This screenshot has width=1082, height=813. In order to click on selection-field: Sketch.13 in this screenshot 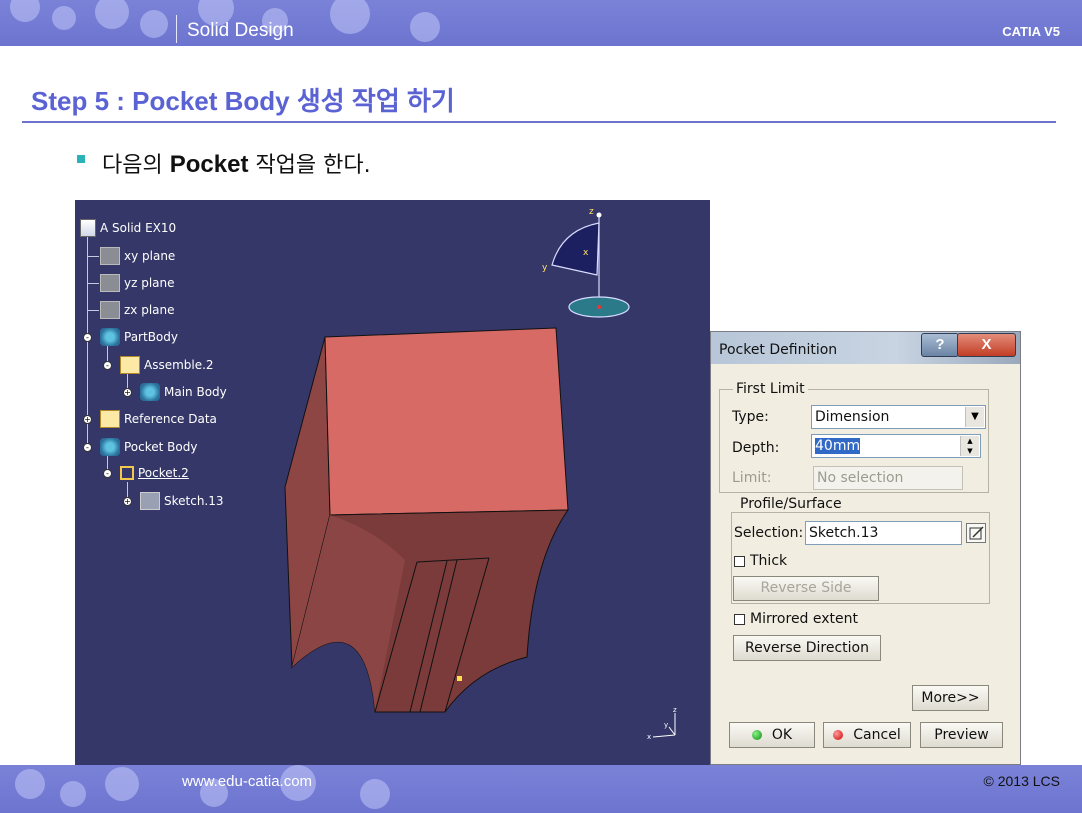, I will do `click(883, 533)`.